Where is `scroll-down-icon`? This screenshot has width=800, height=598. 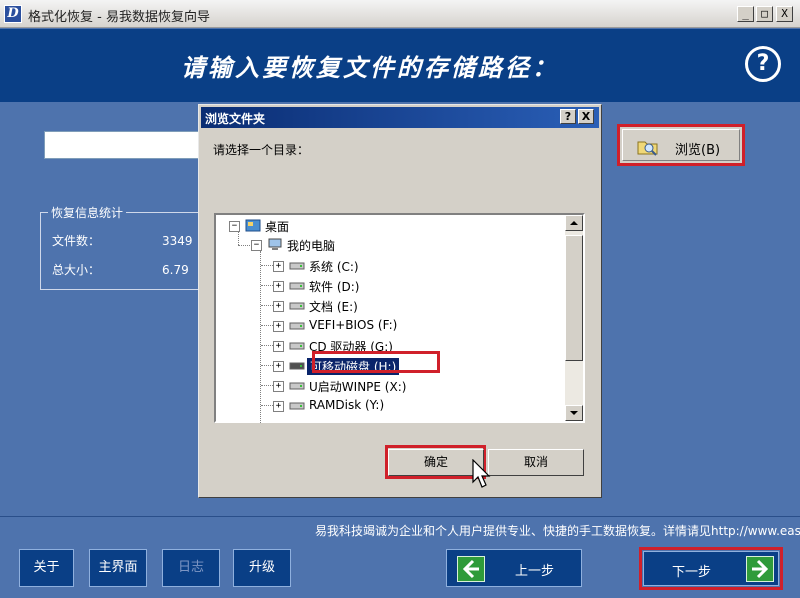 scroll-down-icon is located at coordinates (574, 413).